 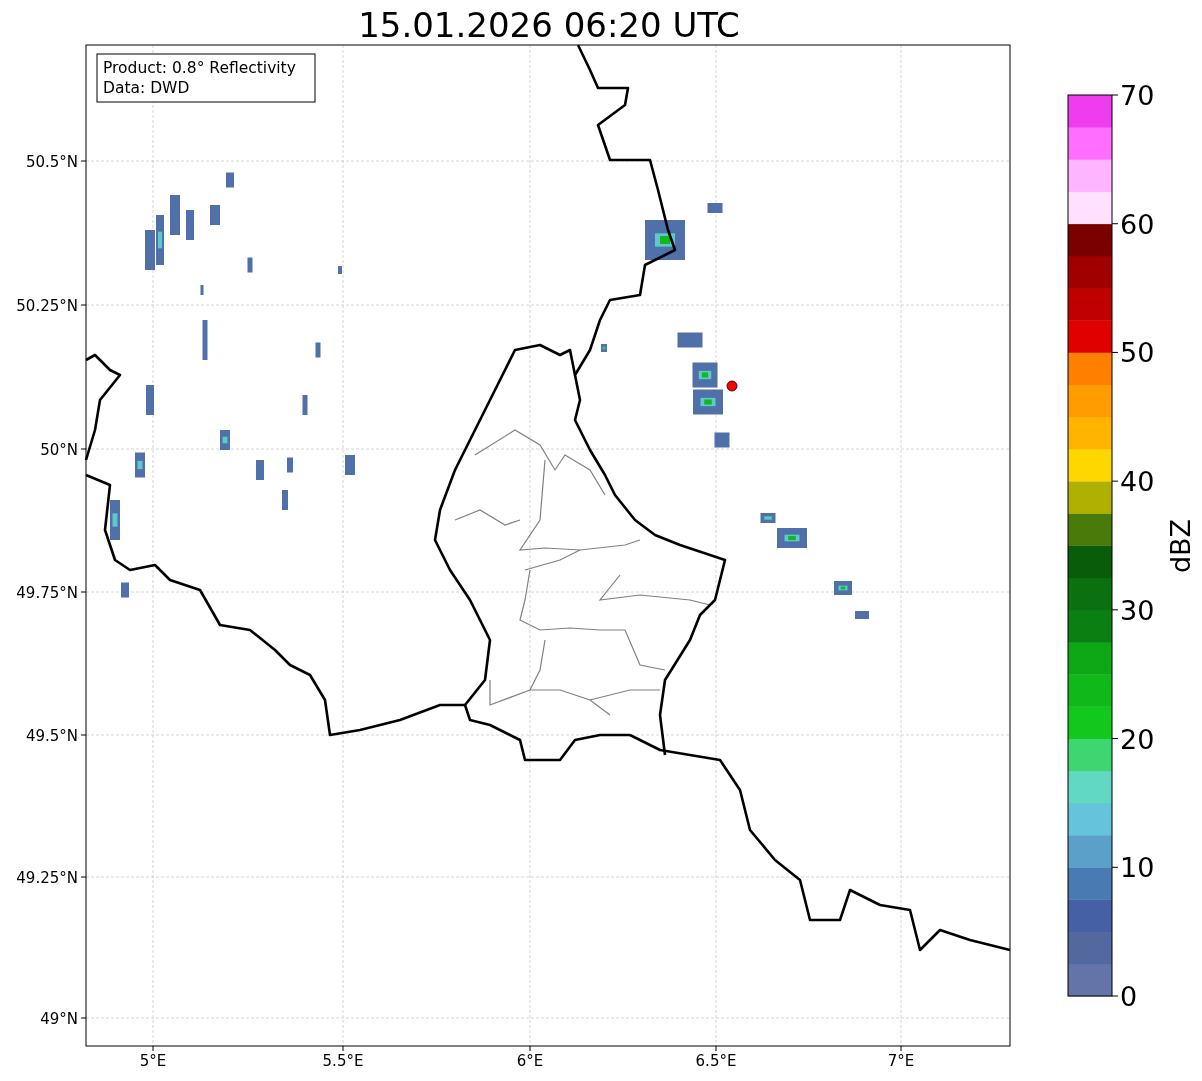 I want to click on axis-tick-label: 50°N, so click(x=59, y=450).